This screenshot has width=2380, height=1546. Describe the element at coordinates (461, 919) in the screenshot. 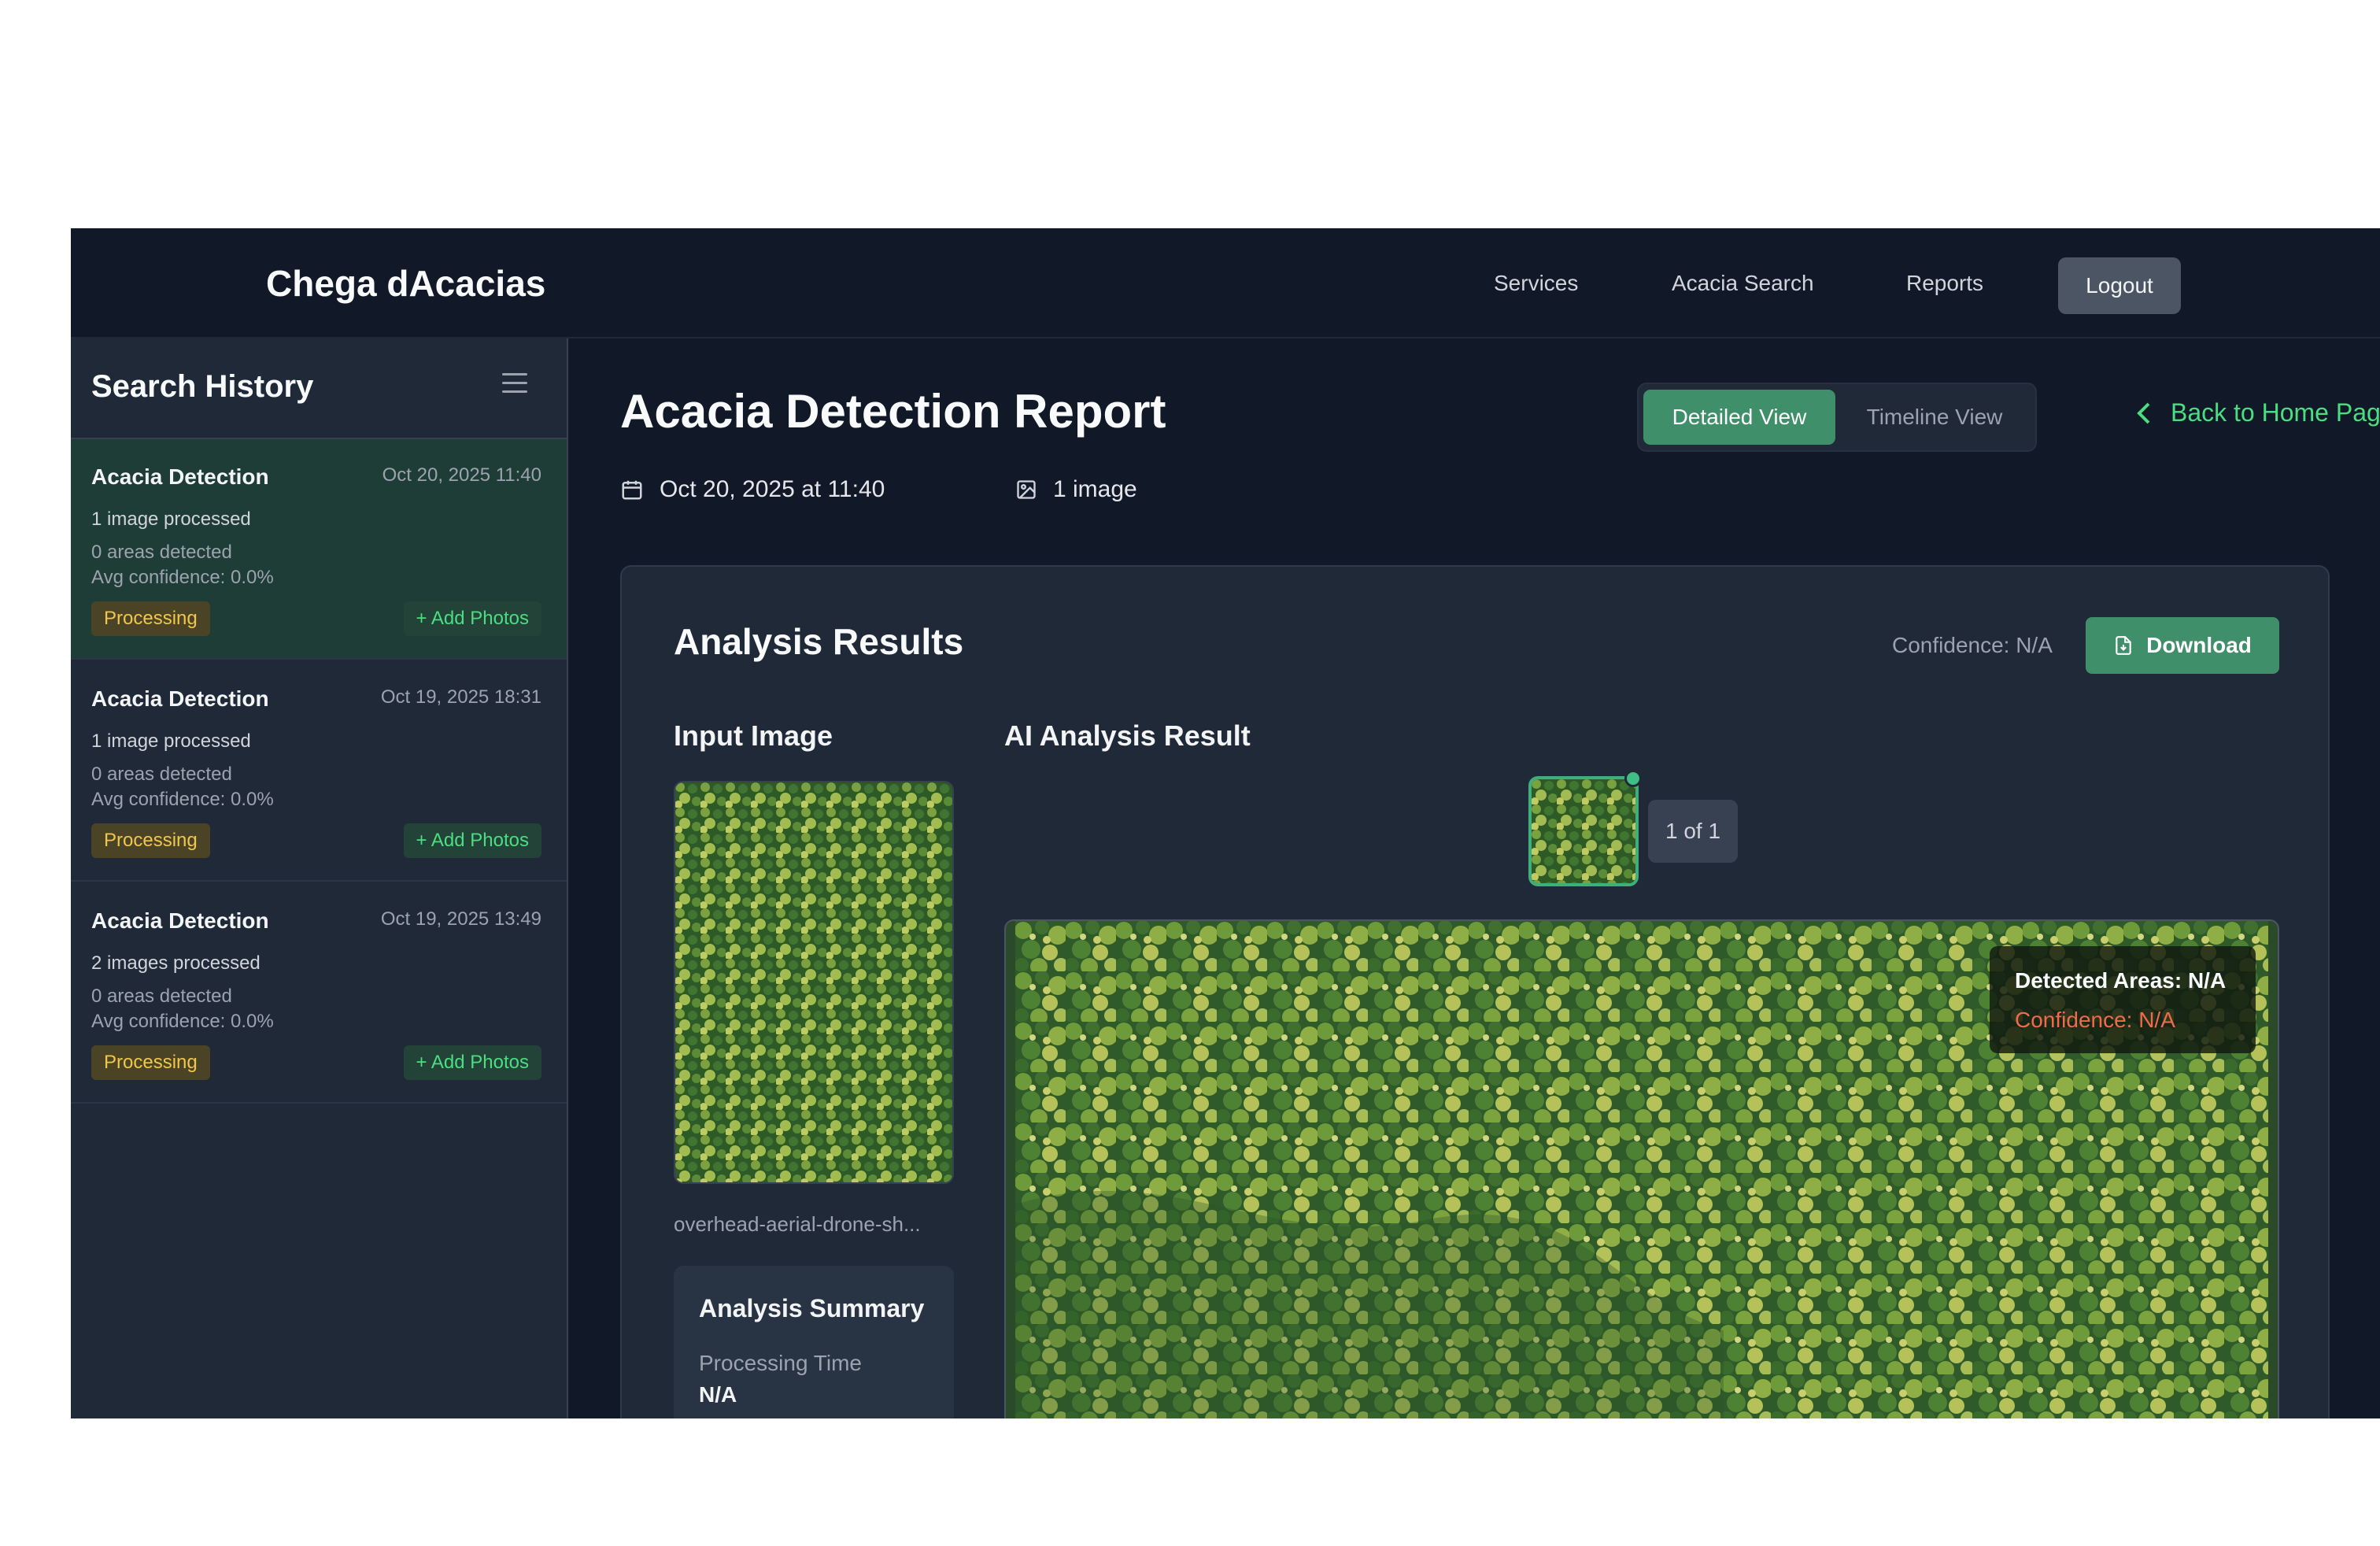

I see `history-item-date: Oct 19, 2025 13:49` at that location.